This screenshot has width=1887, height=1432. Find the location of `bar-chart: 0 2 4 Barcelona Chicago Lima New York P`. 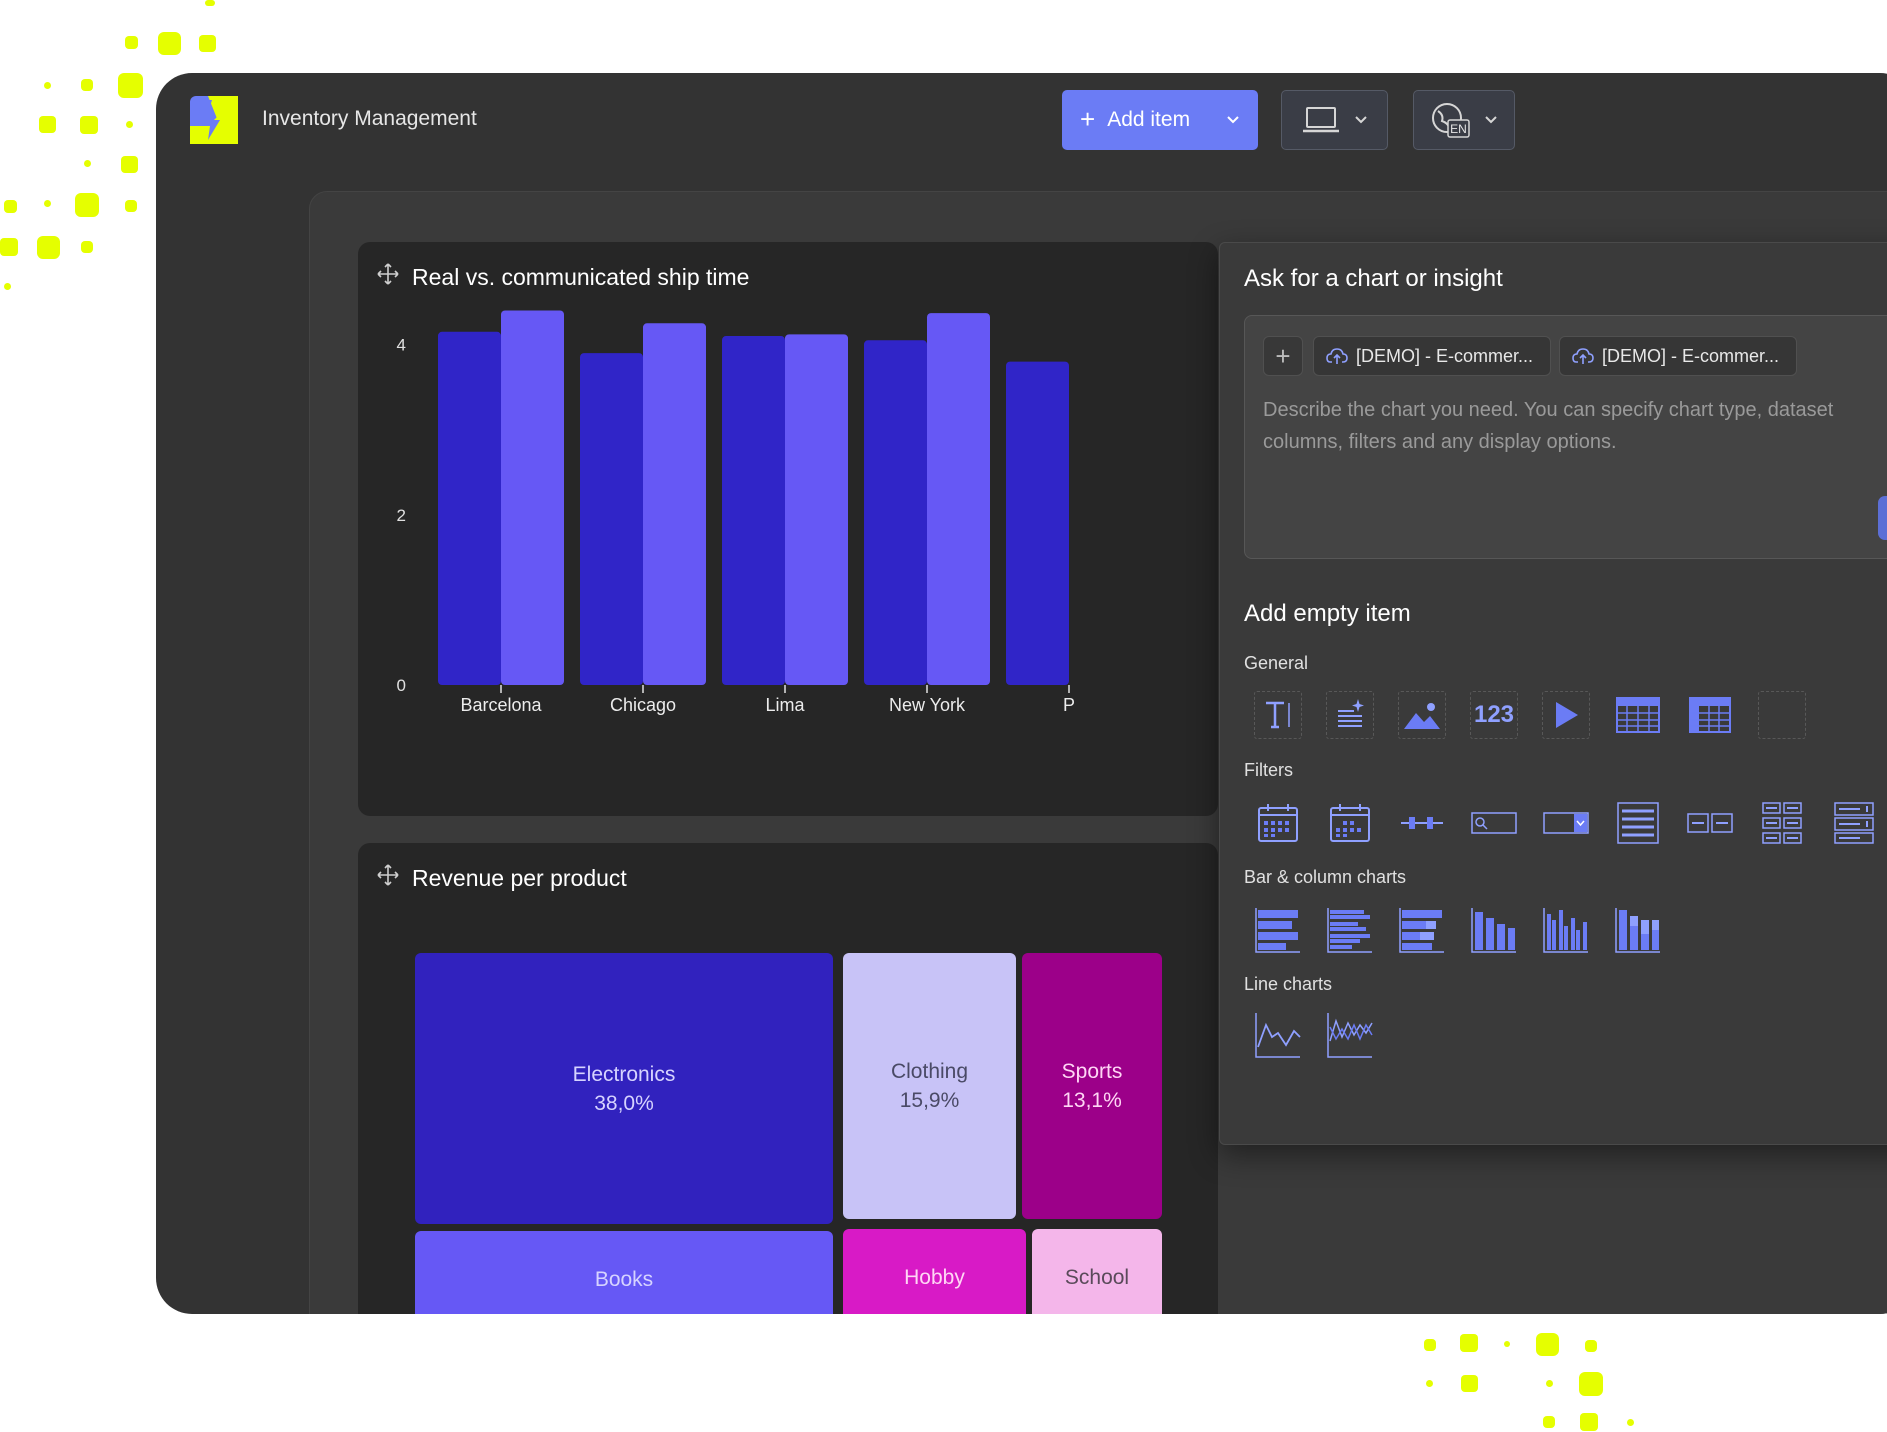

bar-chart: 0 2 4 Barcelona Chicago Lima New York P is located at coordinates (736, 512).